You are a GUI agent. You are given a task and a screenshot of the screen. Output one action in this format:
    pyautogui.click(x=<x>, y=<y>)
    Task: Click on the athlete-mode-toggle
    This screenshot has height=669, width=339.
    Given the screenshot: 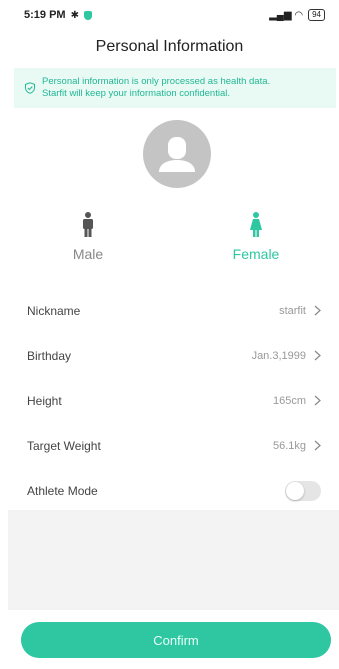 What is the action you would take?
    pyautogui.click(x=303, y=490)
    